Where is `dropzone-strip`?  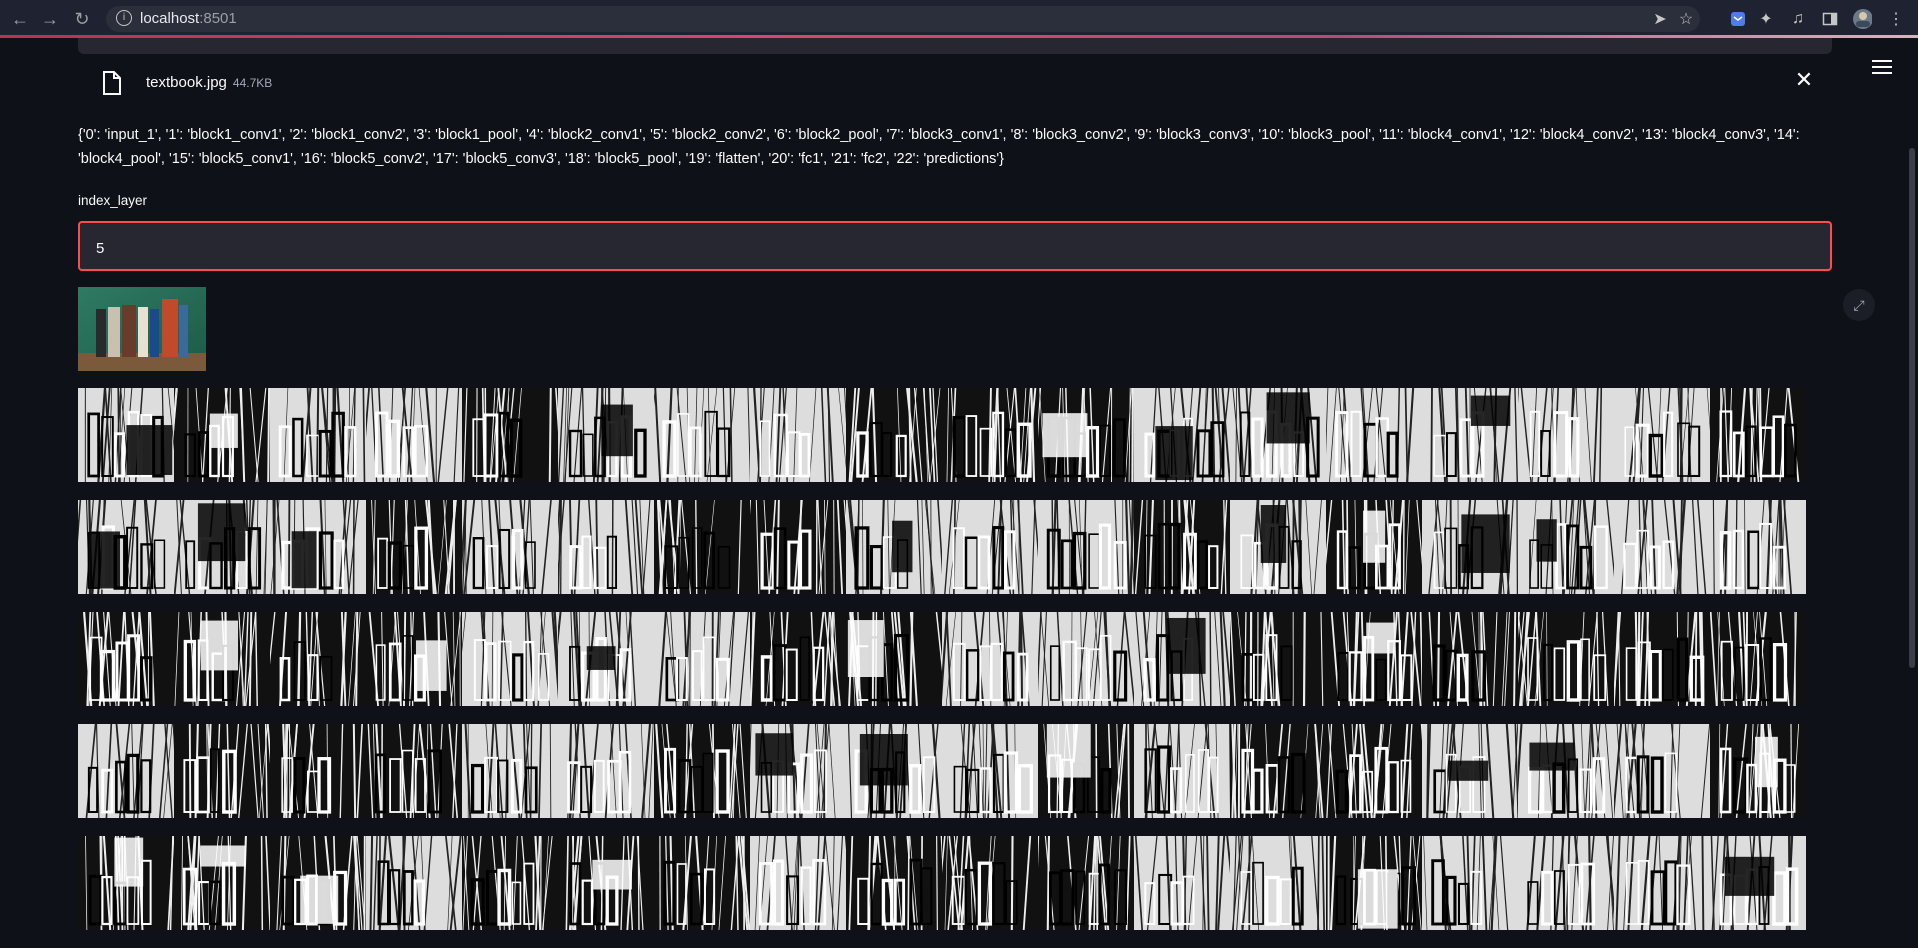 dropzone-strip is located at coordinates (955, 46).